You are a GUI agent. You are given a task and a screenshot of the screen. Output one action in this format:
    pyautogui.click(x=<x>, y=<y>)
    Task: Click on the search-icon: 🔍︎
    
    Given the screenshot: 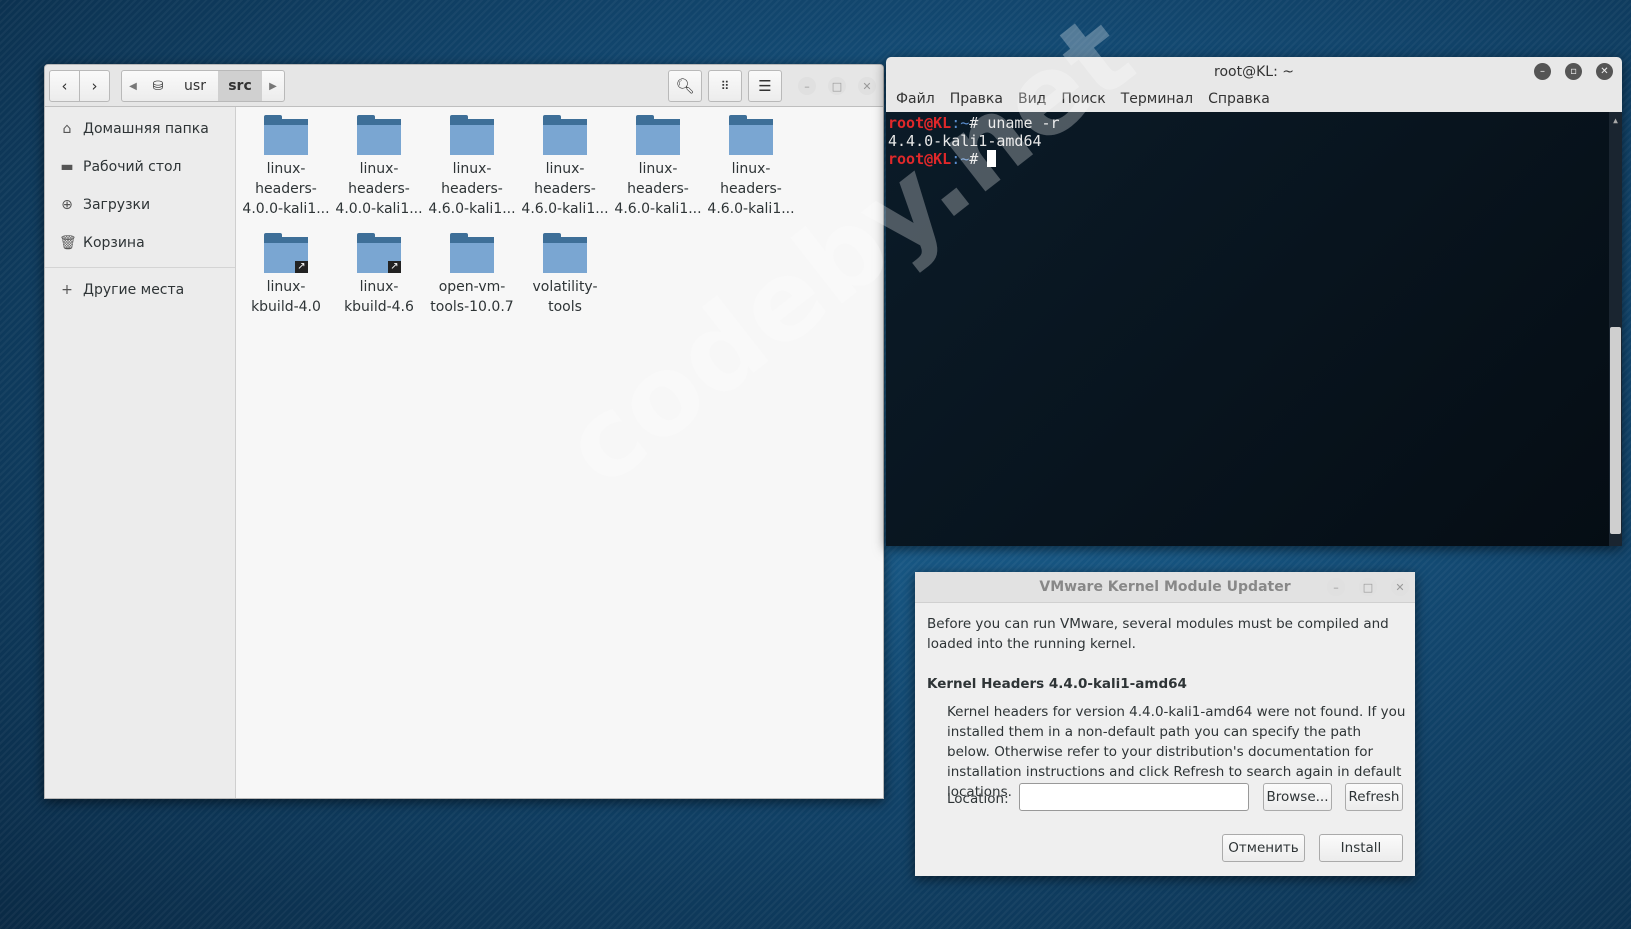 What is the action you would take?
    pyautogui.click(x=685, y=86)
    